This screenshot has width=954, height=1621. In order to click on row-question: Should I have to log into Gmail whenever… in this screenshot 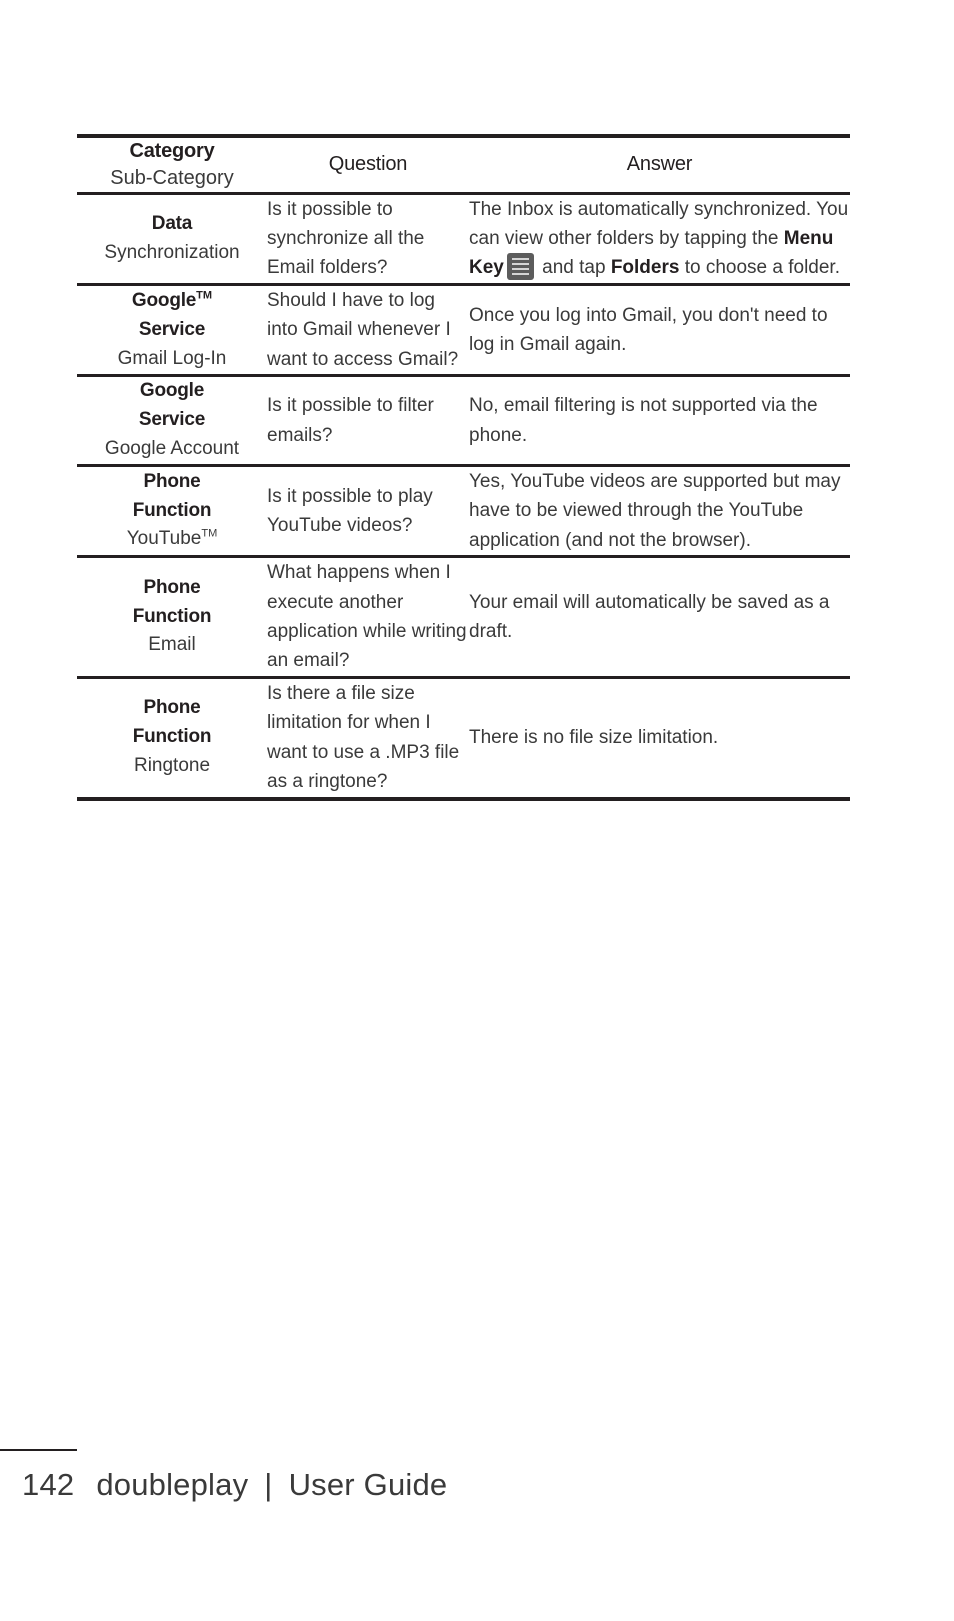, I will do `click(363, 329)`.